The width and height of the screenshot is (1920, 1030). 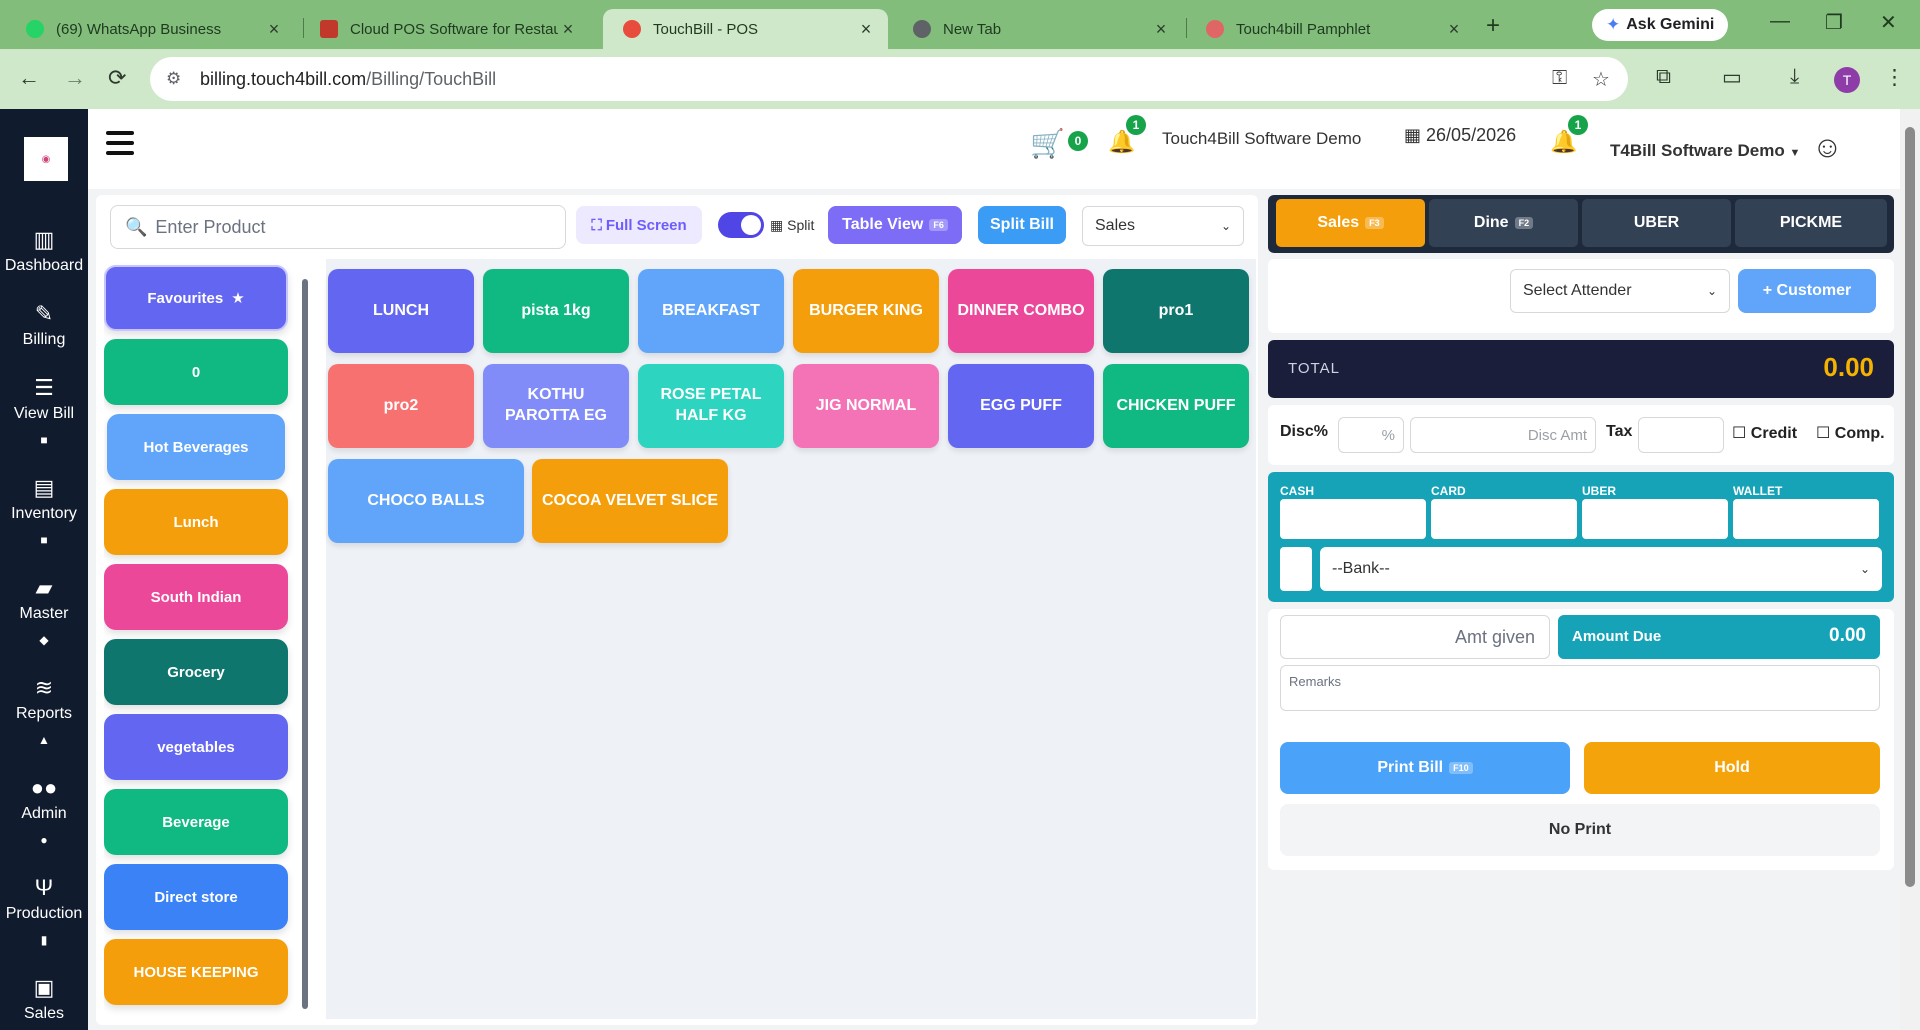 What do you see at coordinates (196, 822) in the screenshot?
I see `category-beverage: Beverage` at bounding box center [196, 822].